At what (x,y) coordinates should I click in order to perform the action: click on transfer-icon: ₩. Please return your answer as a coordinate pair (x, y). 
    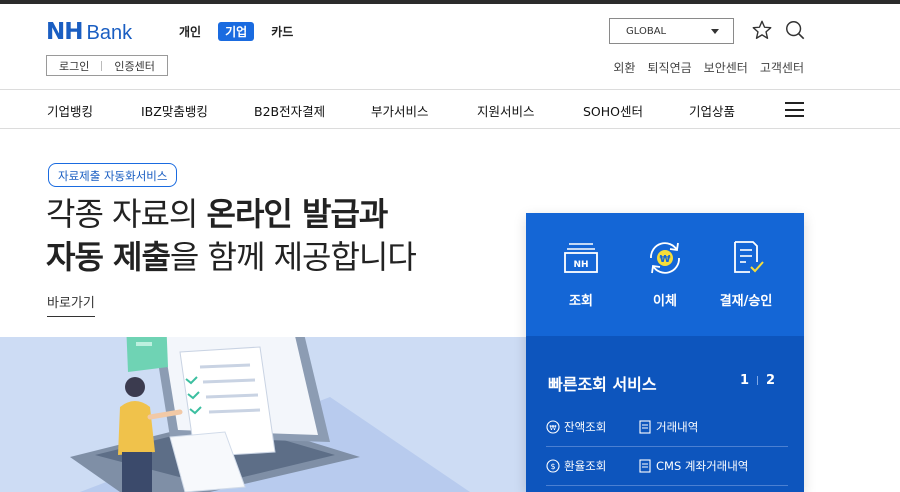
    Looking at the image, I should click on (665, 258).